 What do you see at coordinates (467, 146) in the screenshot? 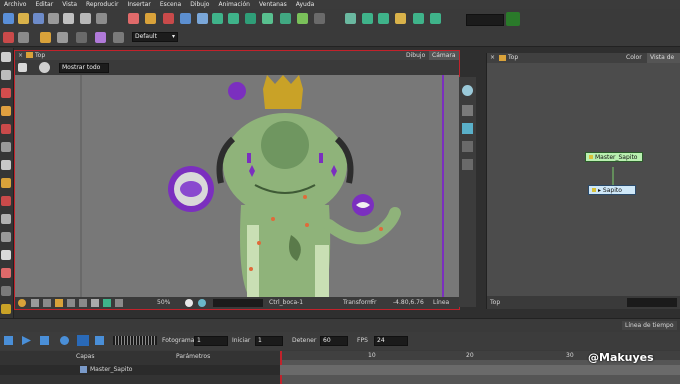
I see `side-view-icon` at bounding box center [467, 146].